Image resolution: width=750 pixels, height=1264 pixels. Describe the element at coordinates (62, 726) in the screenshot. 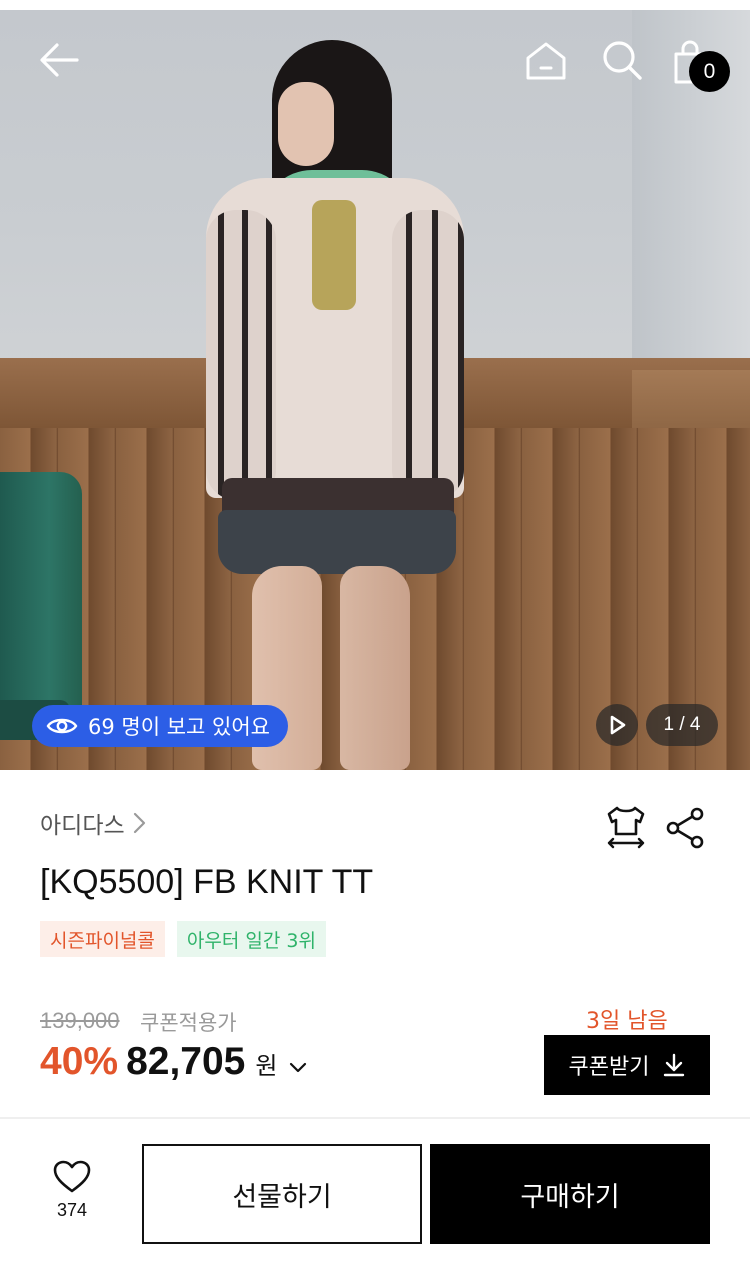

I see `eye-icon` at that location.